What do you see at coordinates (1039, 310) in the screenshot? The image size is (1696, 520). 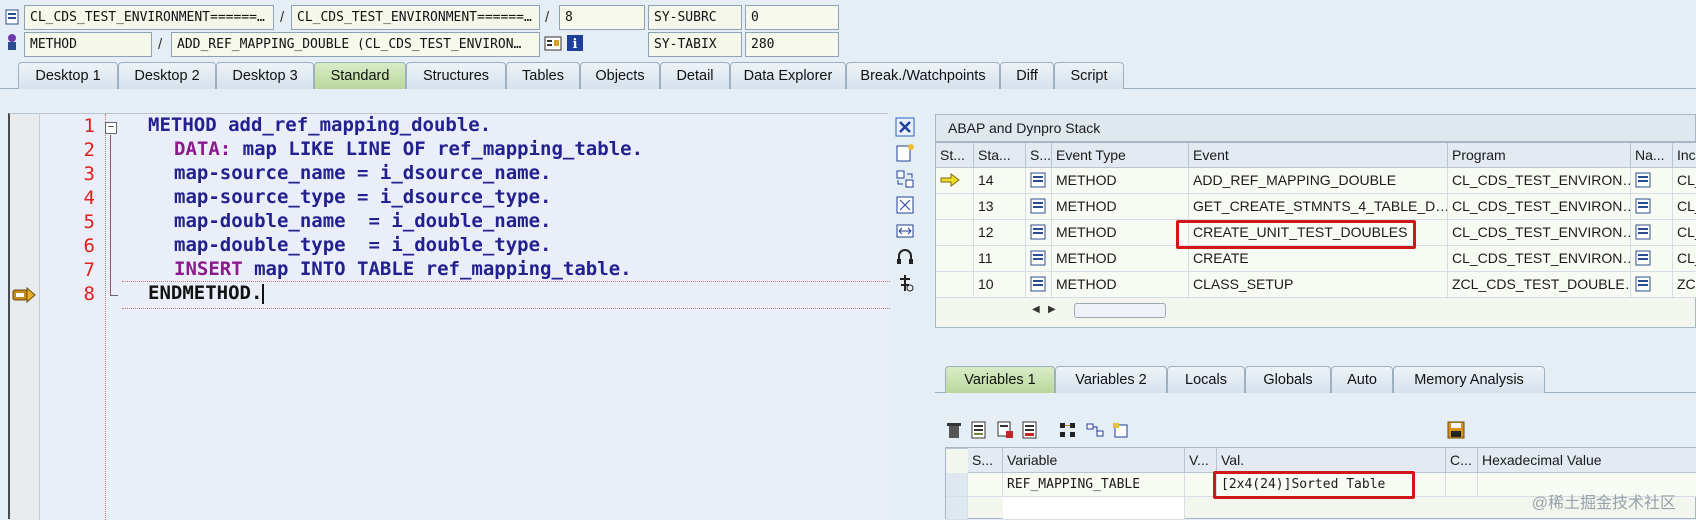 I see `stack-scroll-left: ◀` at bounding box center [1039, 310].